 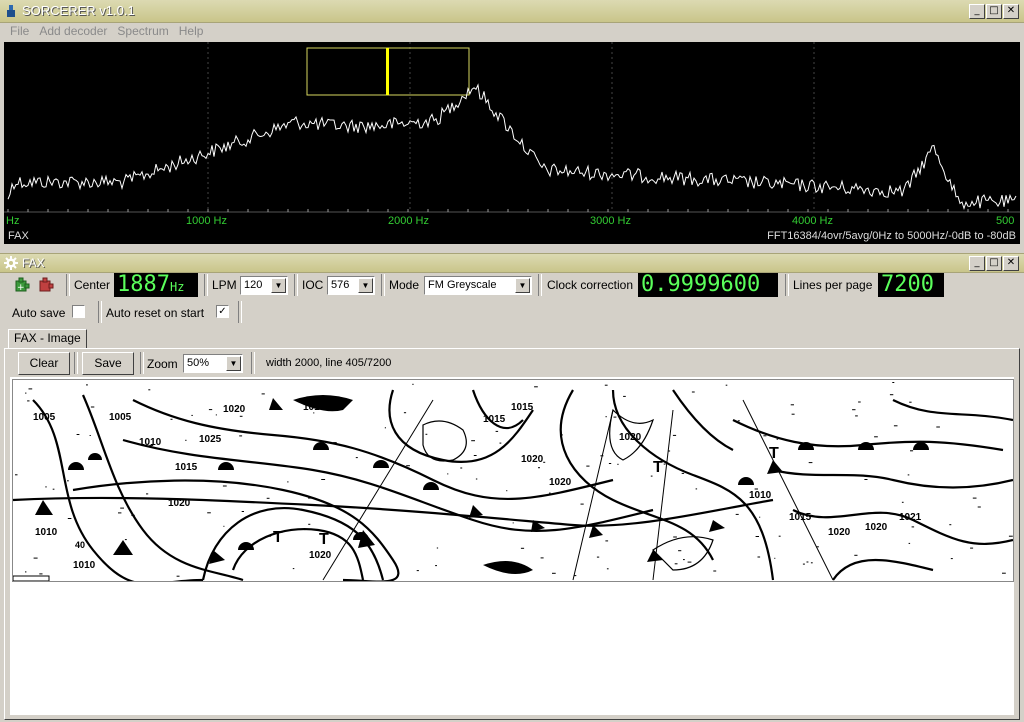 What do you see at coordinates (206, 221) in the screenshot?
I see `freq-label-1000: 1000 Hz` at bounding box center [206, 221].